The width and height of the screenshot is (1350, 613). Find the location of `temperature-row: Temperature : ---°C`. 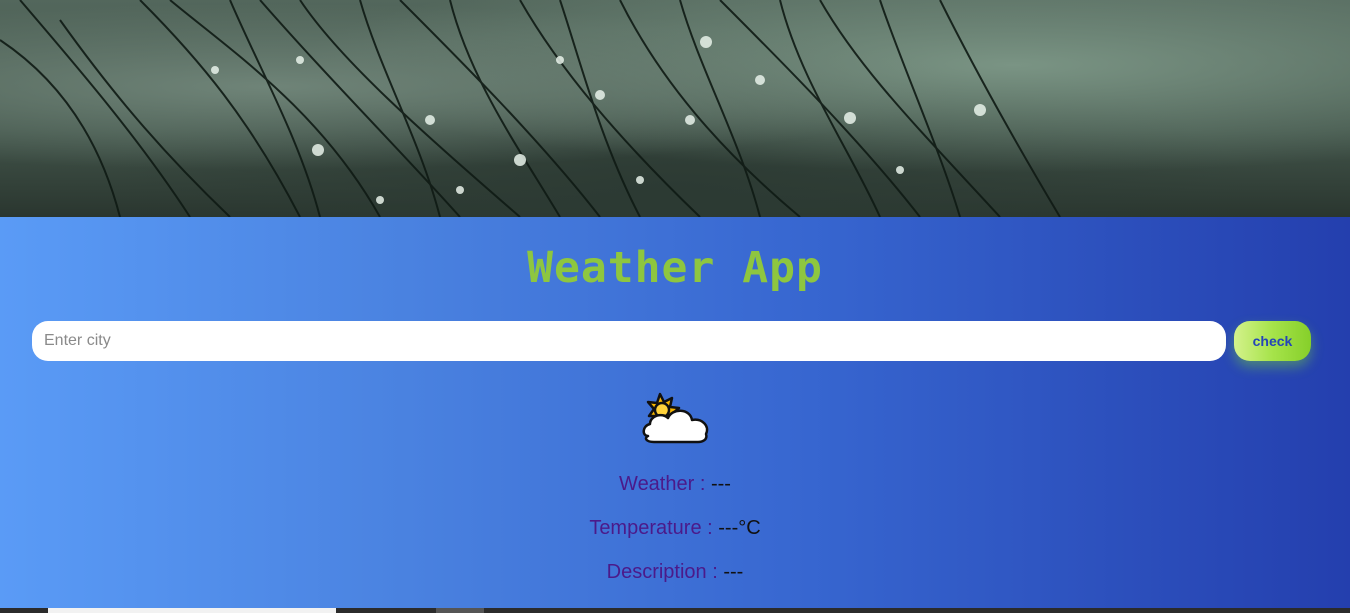

temperature-row: Temperature : ---°C is located at coordinates (675, 528).